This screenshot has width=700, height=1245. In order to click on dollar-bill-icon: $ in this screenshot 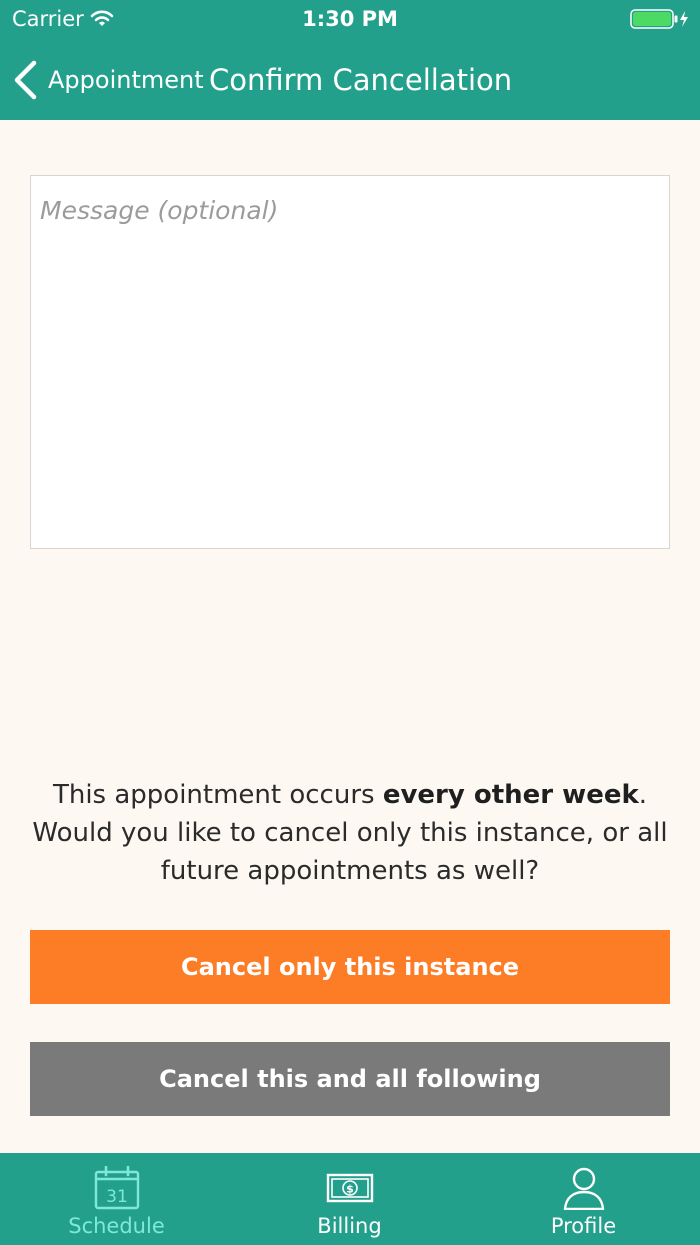, I will do `click(350, 1188)`.